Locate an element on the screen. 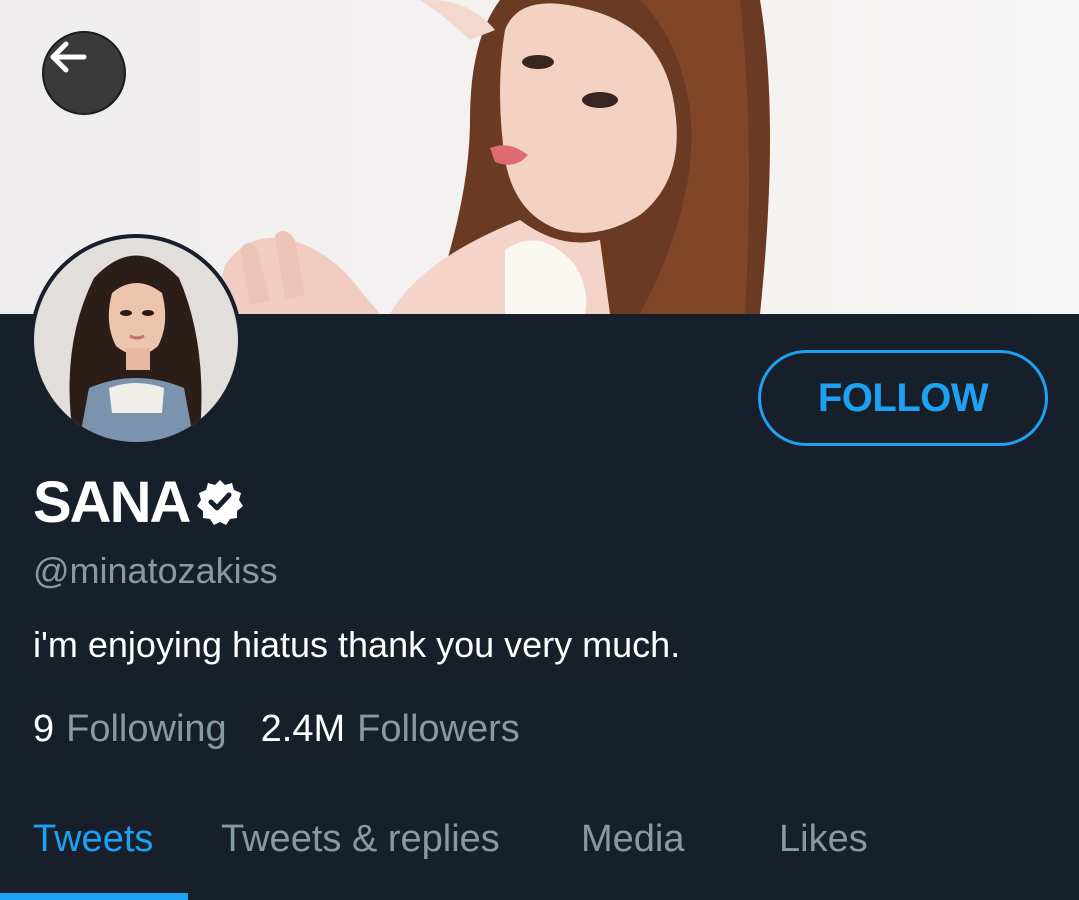  avatar-photo is located at coordinates (136, 340).